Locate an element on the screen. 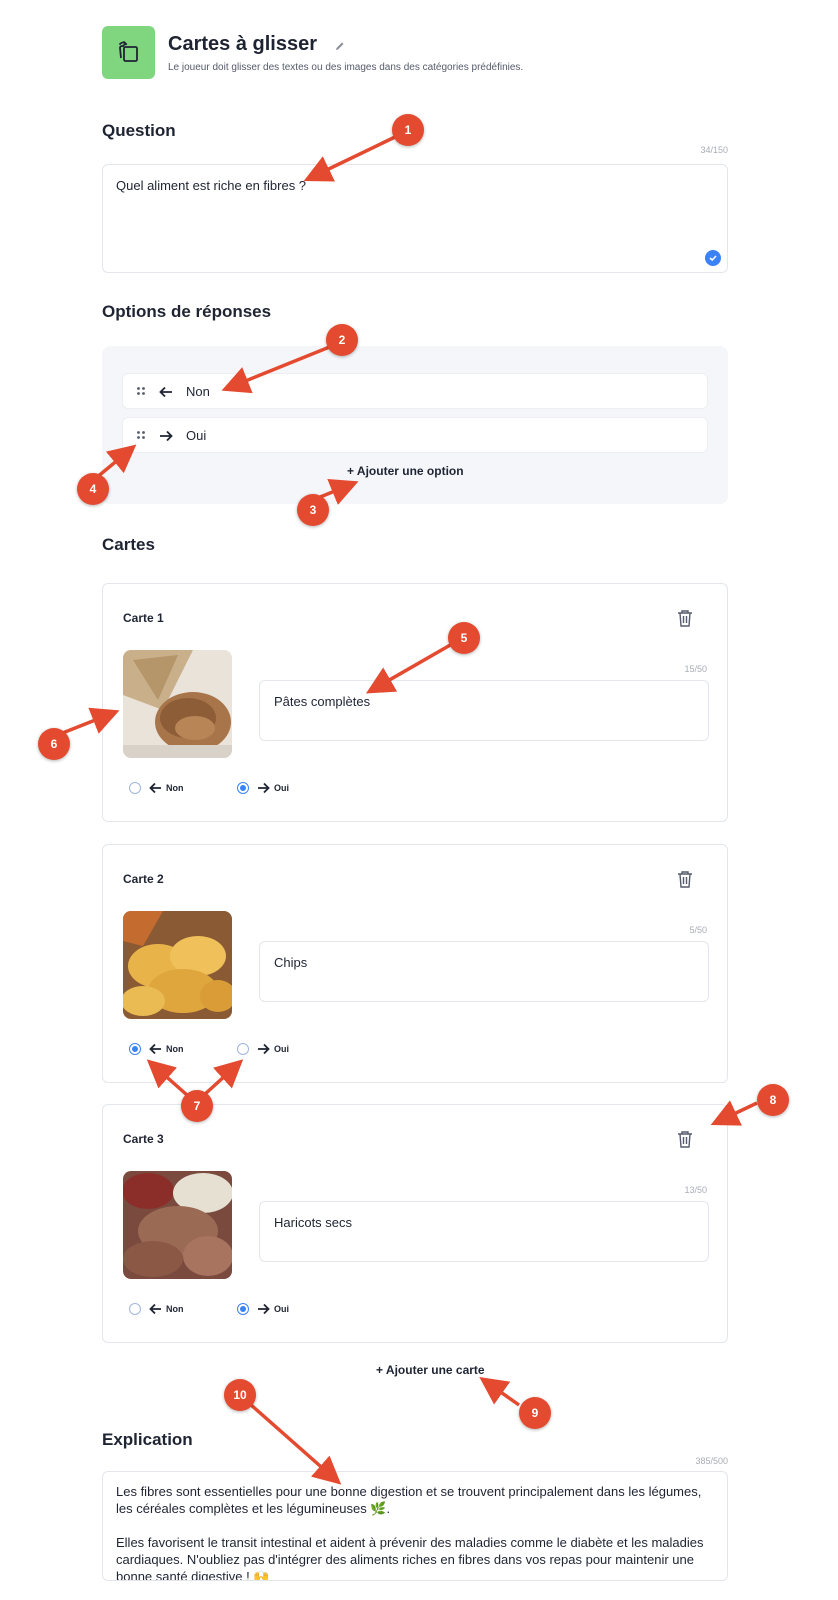 The height and width of the screenshot is (1600, 838). pencil-icon is located at coordinates (340, 46).